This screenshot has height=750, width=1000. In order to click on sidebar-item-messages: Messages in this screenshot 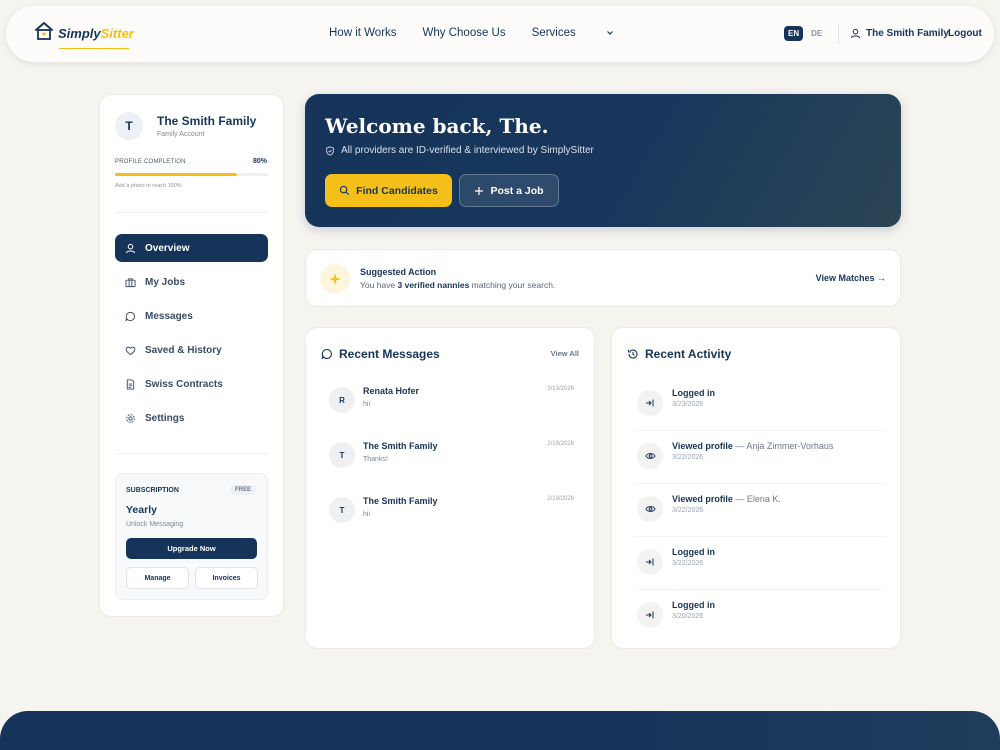, I will do `click(191, 316)`.